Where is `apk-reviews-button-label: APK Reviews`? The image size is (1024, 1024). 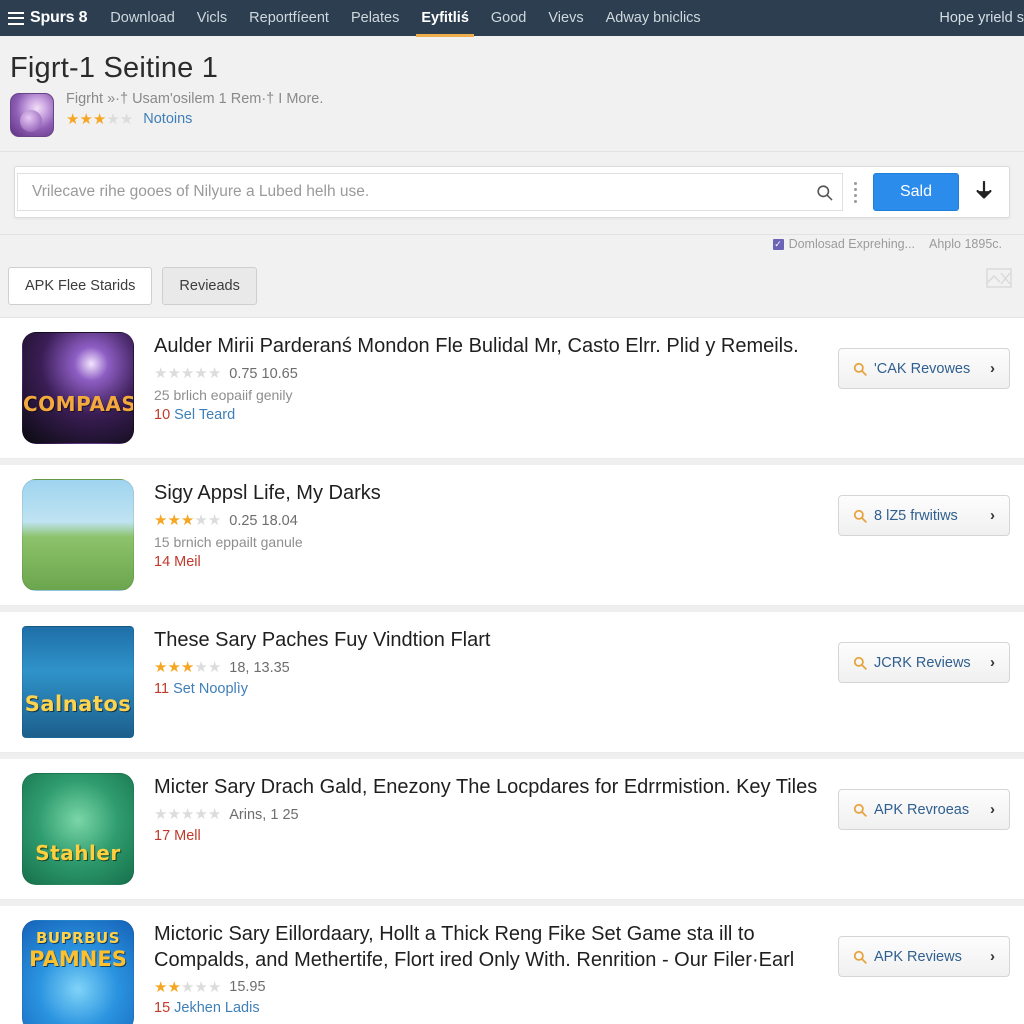
apk-reviews-button-label: APK Reviews is located at coordinates (918, 956).